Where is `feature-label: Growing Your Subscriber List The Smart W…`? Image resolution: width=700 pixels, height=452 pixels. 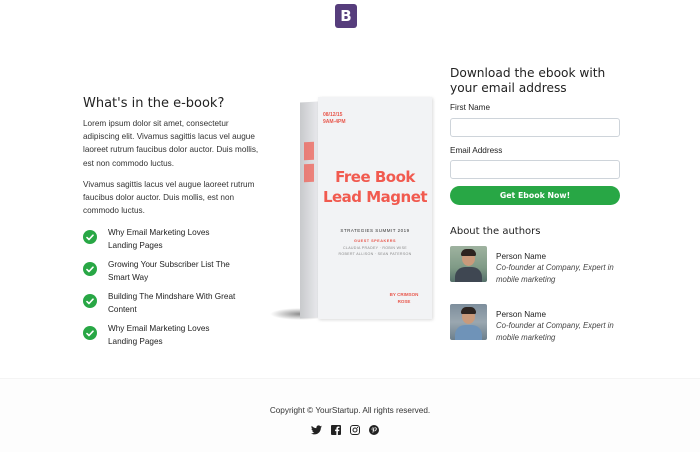 feature-label: Growing Your Subscriber List The Smart W… is located at coordinates (169, 271).